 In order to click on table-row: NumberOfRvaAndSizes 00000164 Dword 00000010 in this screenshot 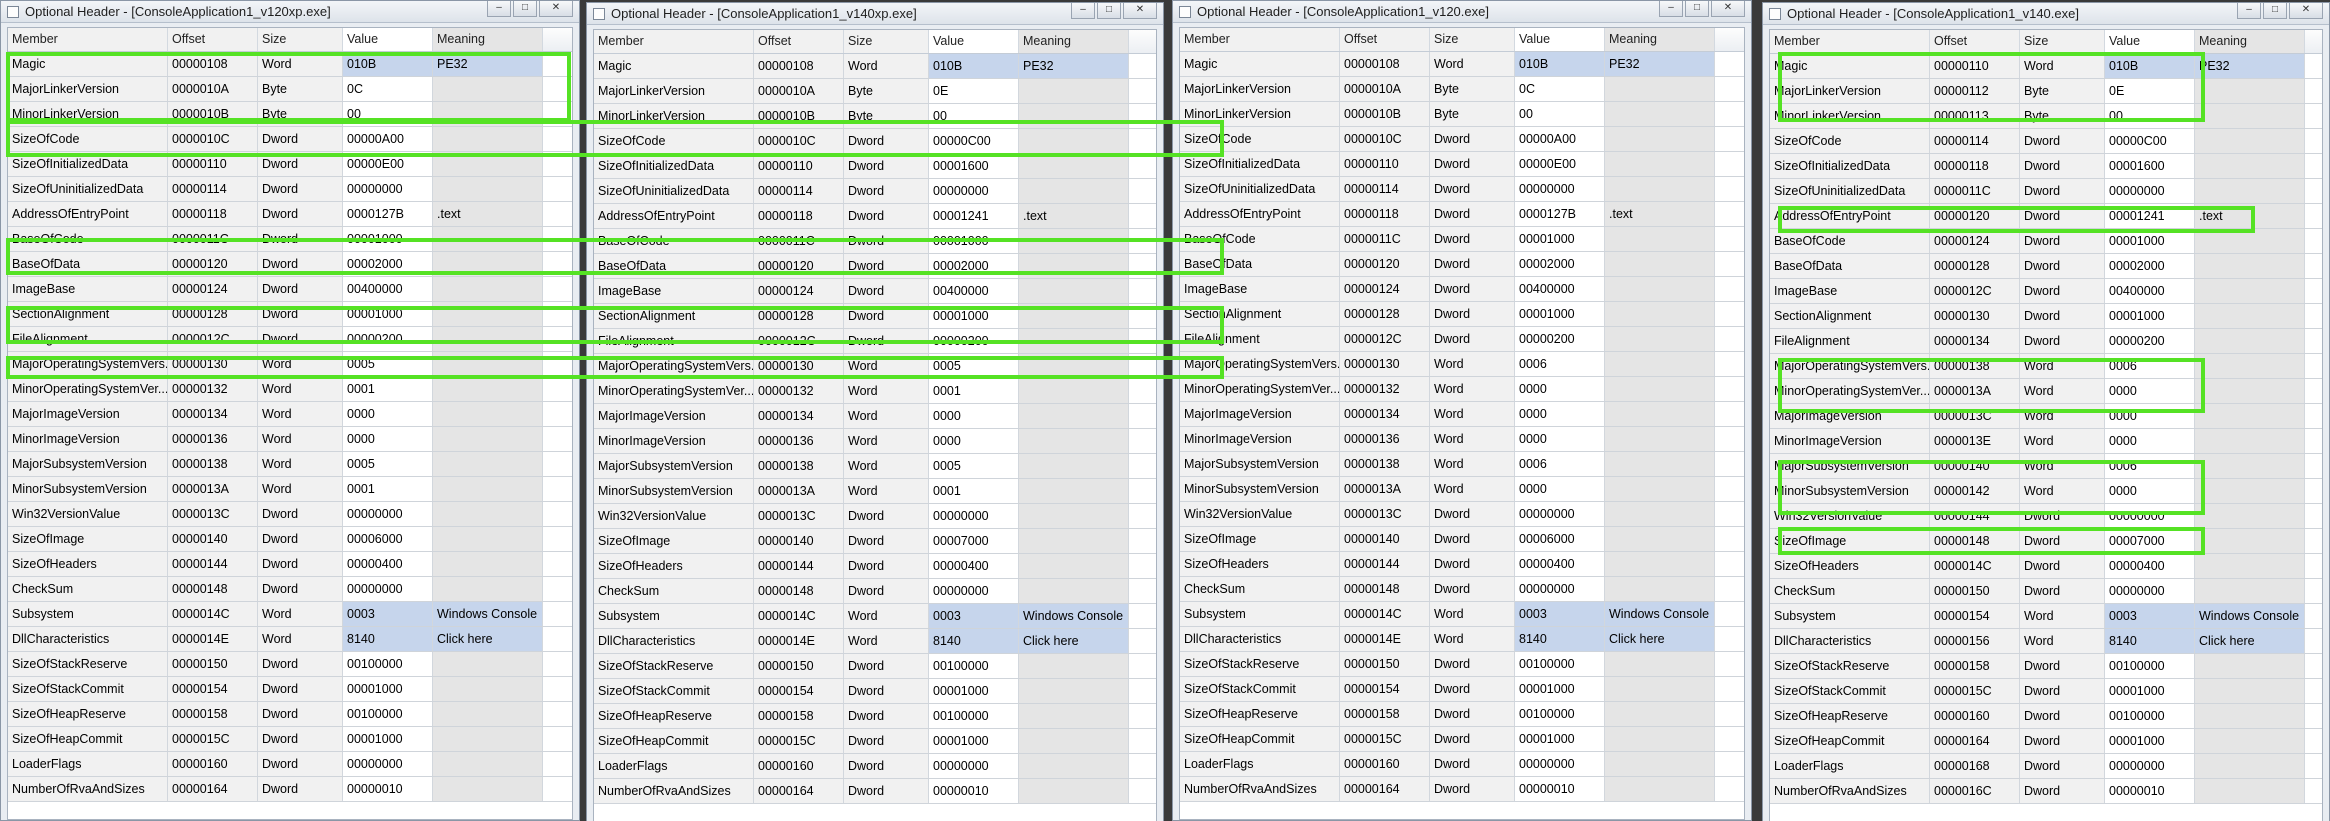, I will do `click(1462, 789)`.